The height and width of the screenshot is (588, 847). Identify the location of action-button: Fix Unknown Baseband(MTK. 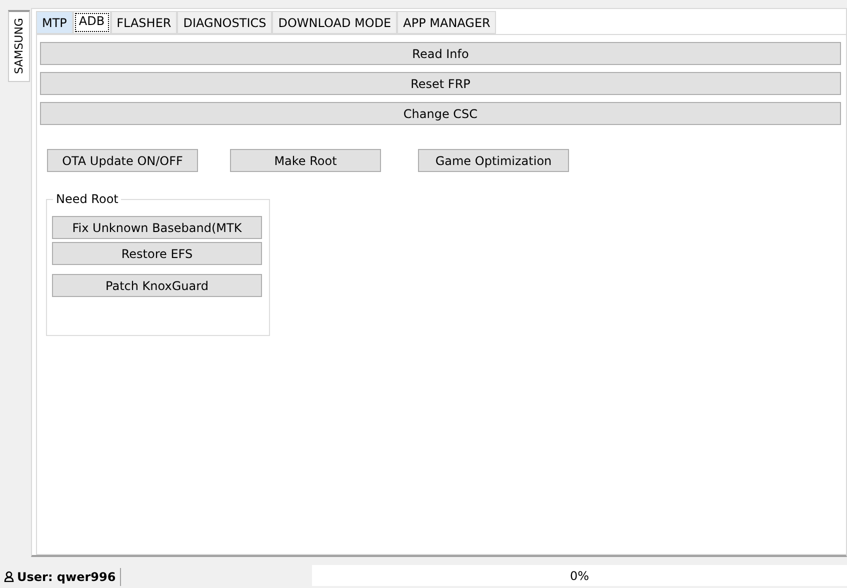
(157, 227).